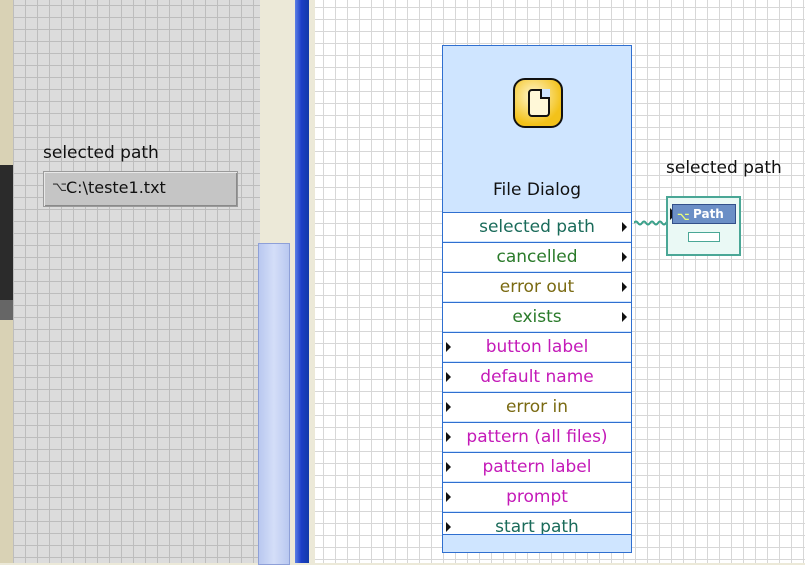 This screenshot has height=565, width=805. I want to click on output-terminal: selected path, so click(537, 226).